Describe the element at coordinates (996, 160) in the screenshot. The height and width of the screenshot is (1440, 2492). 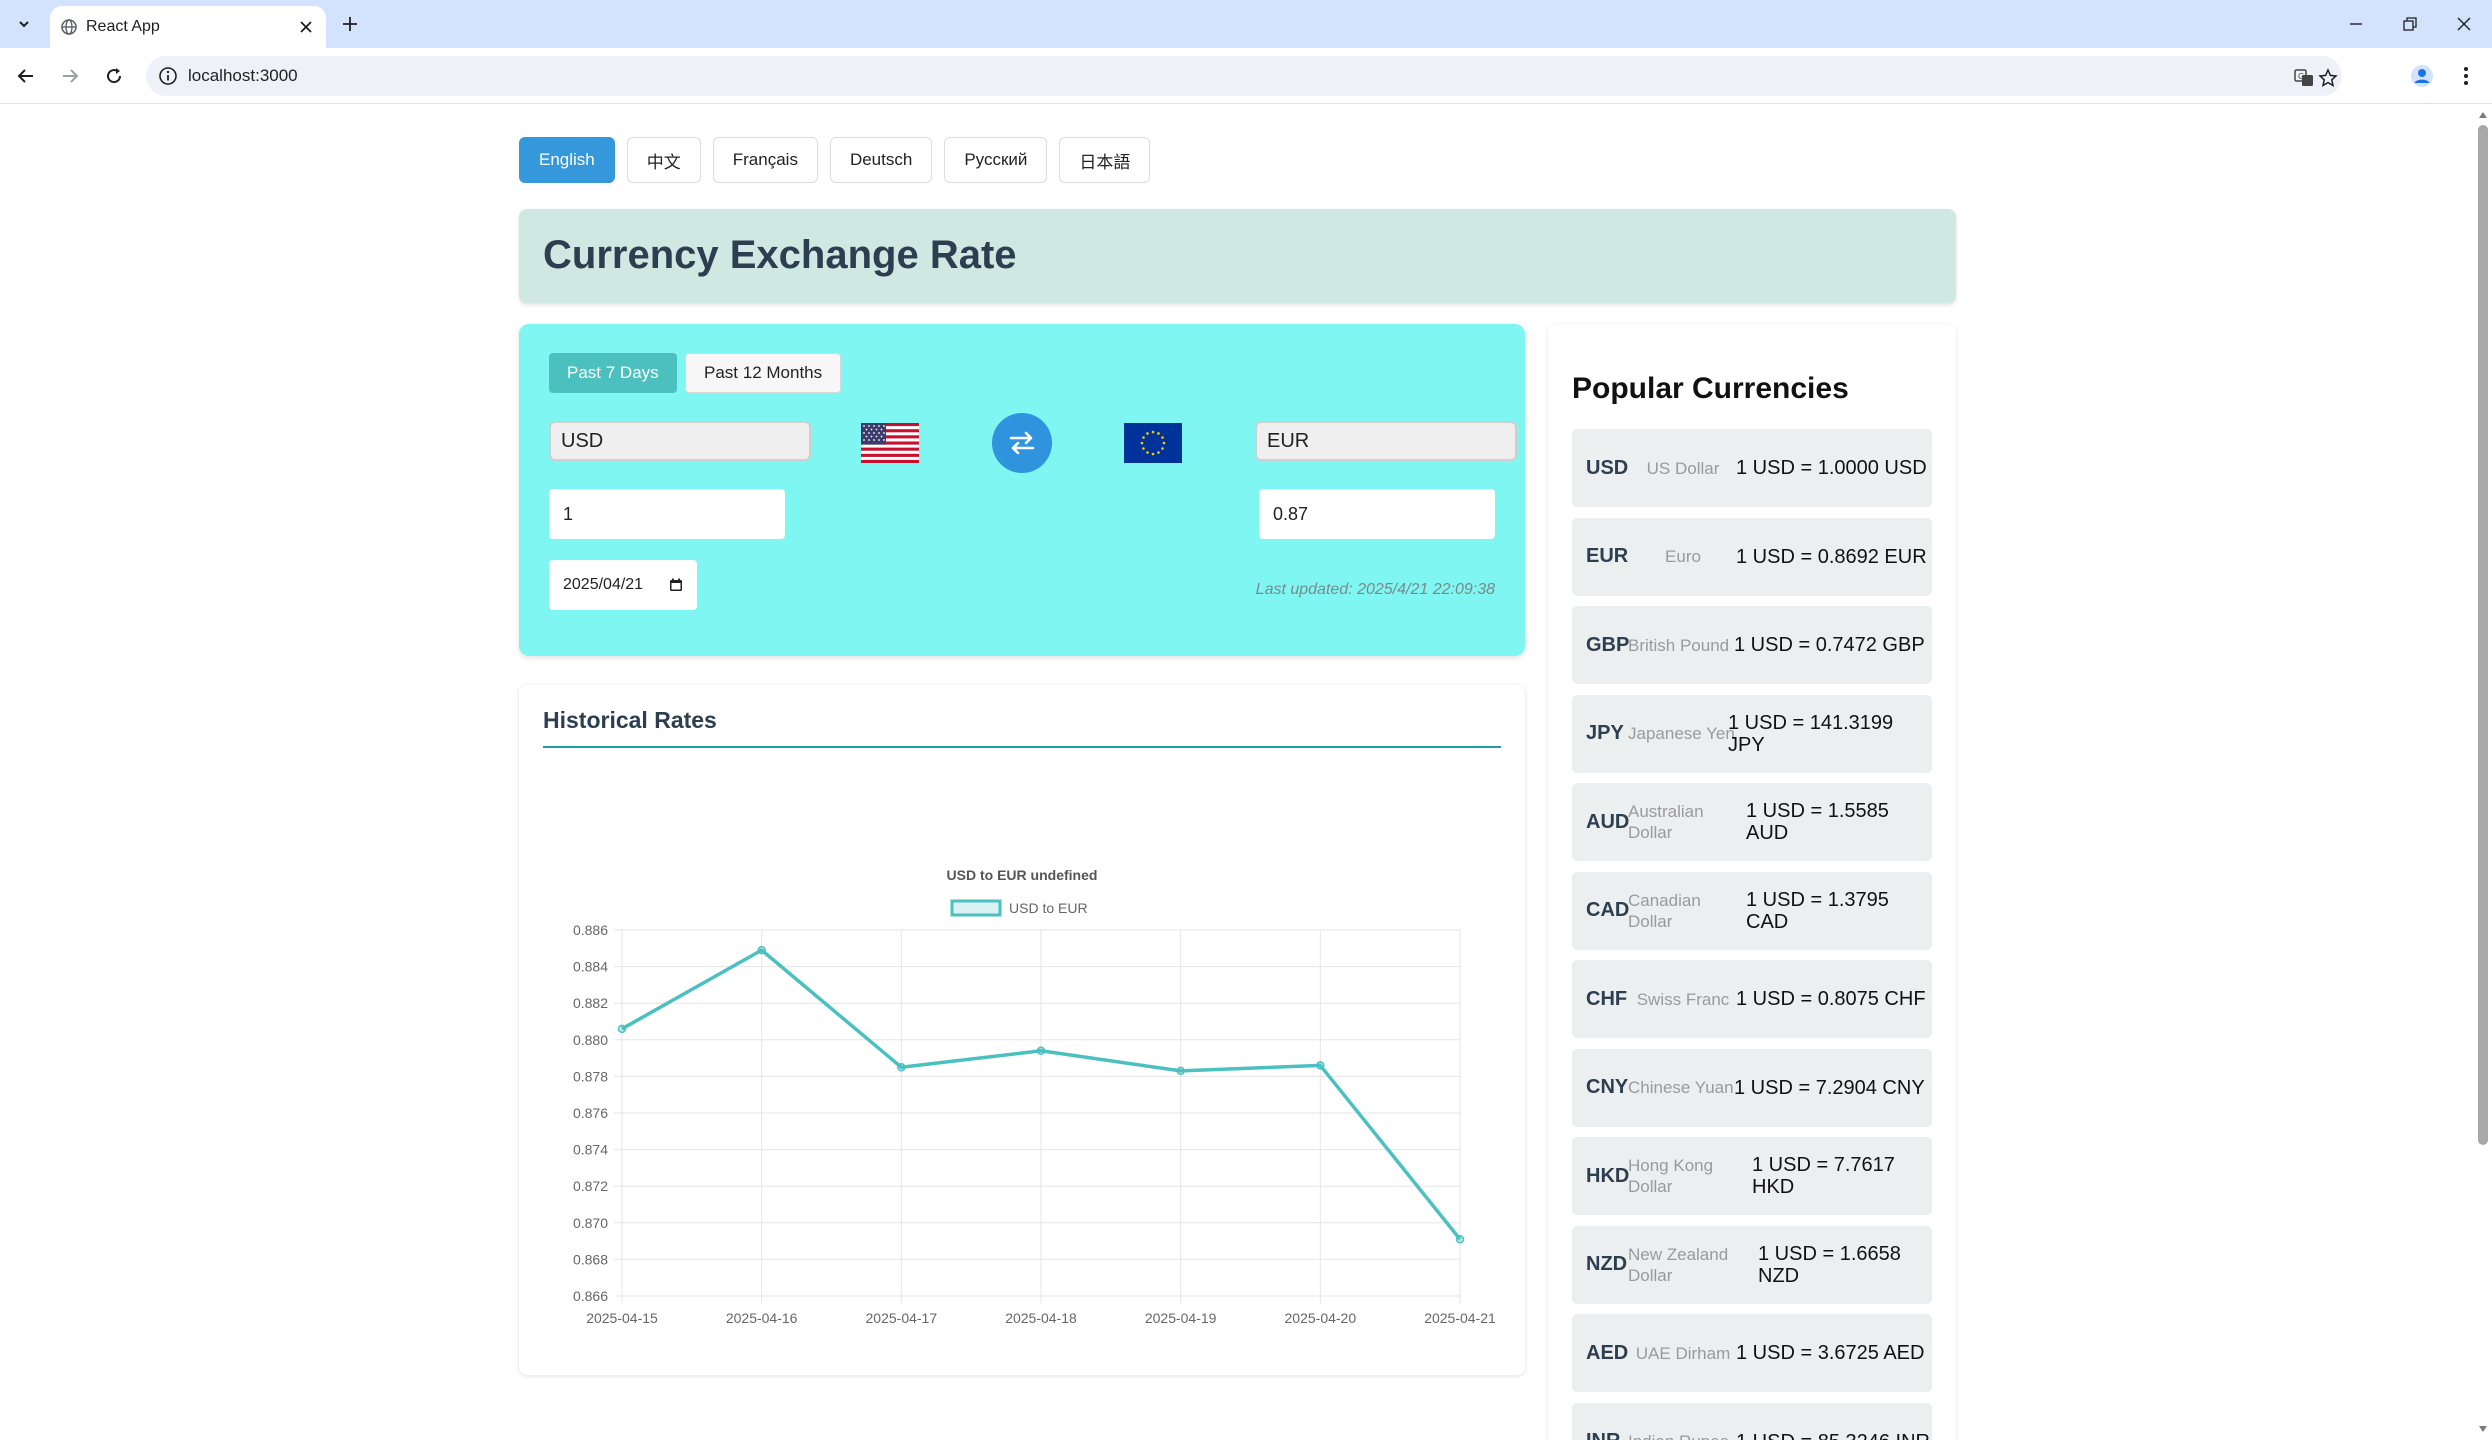
I see `language-button: Русский` at that location.